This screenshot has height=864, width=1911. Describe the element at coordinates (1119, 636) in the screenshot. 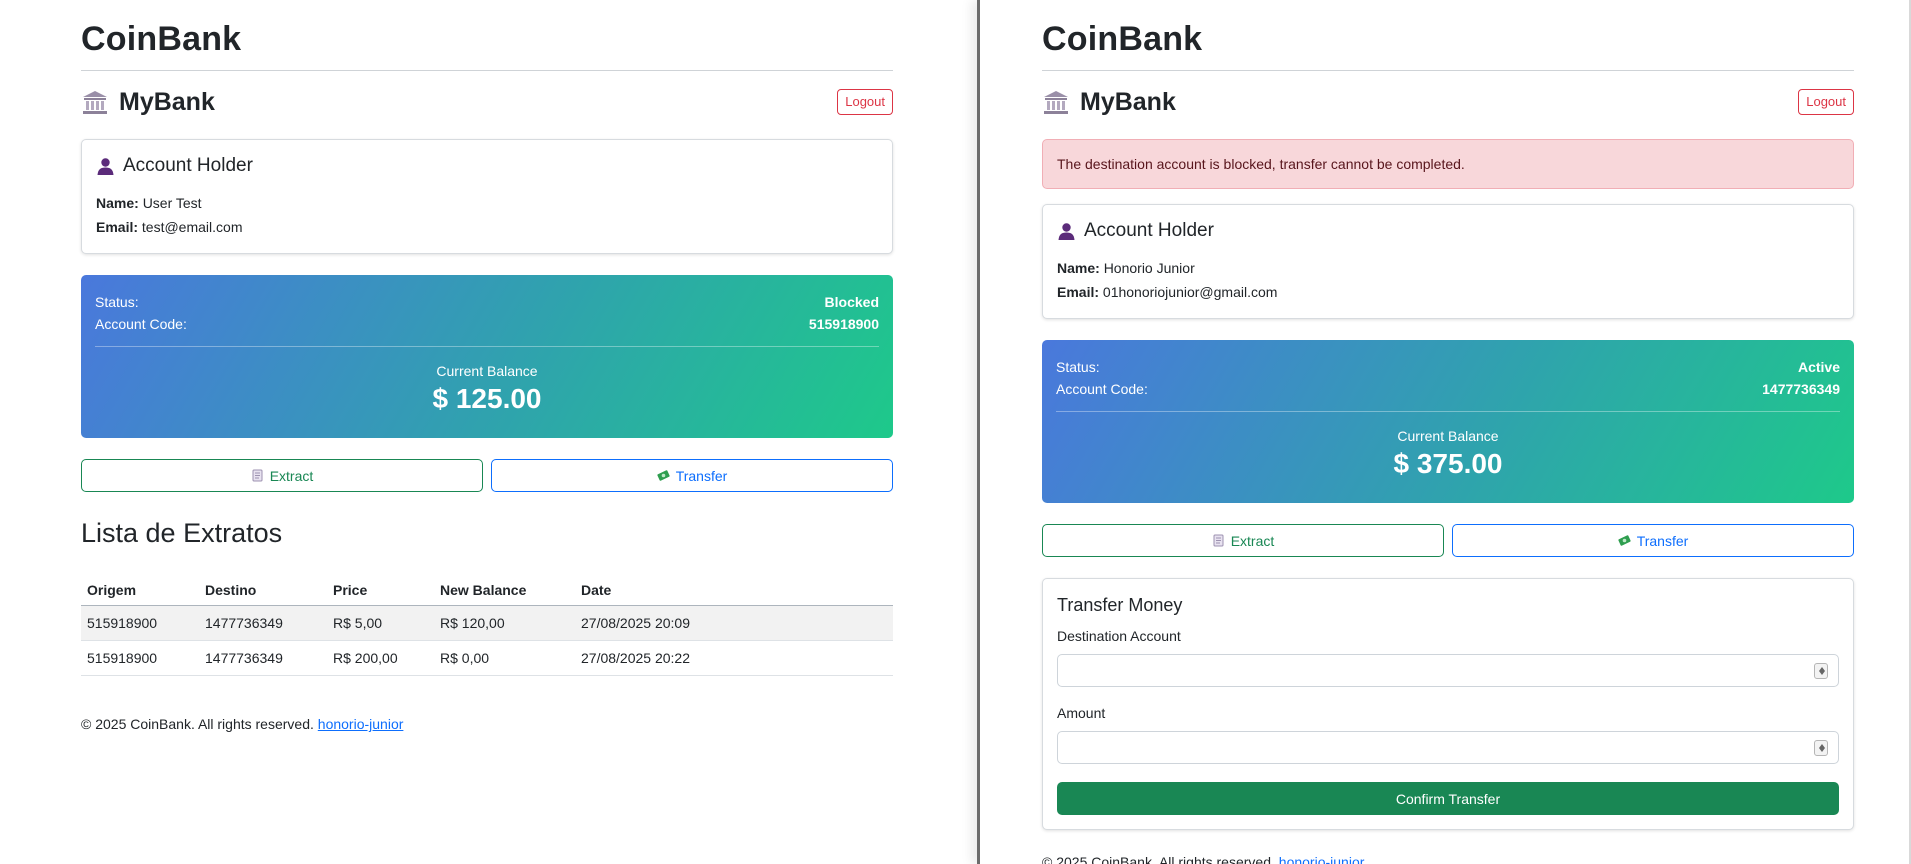

I see `destination-account-label: Destination Account` at that location.